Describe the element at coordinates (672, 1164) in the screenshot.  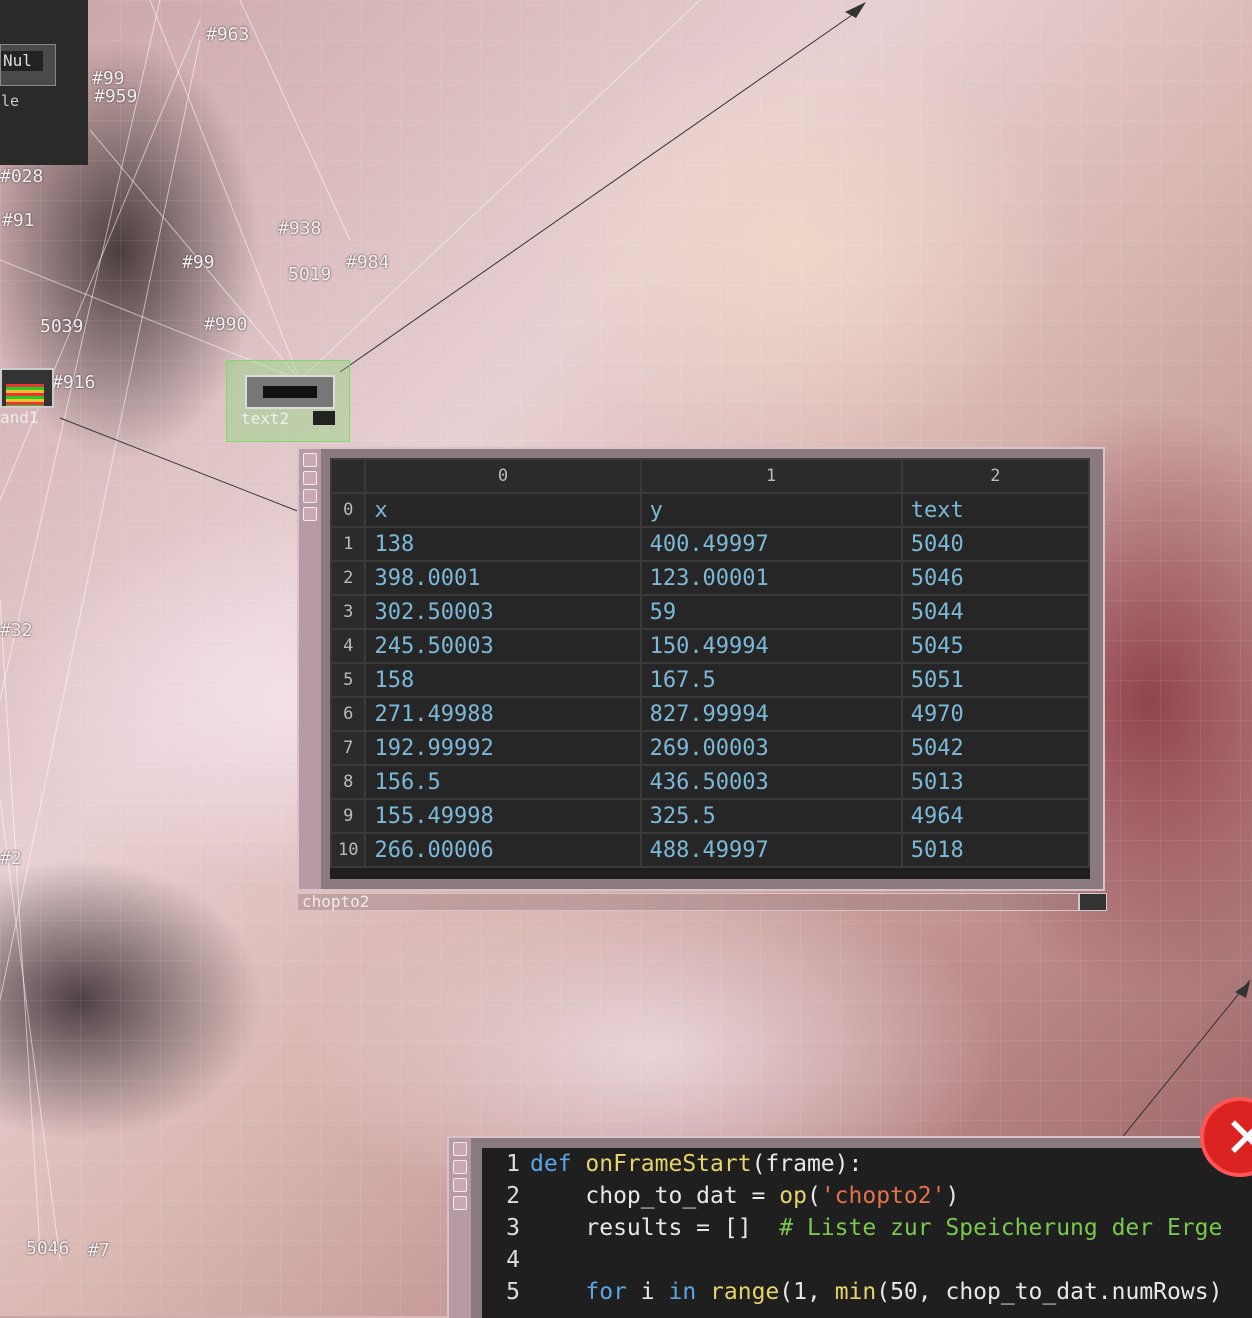
I see `code-line: 1 def onFrameStart(frame):` at that location.